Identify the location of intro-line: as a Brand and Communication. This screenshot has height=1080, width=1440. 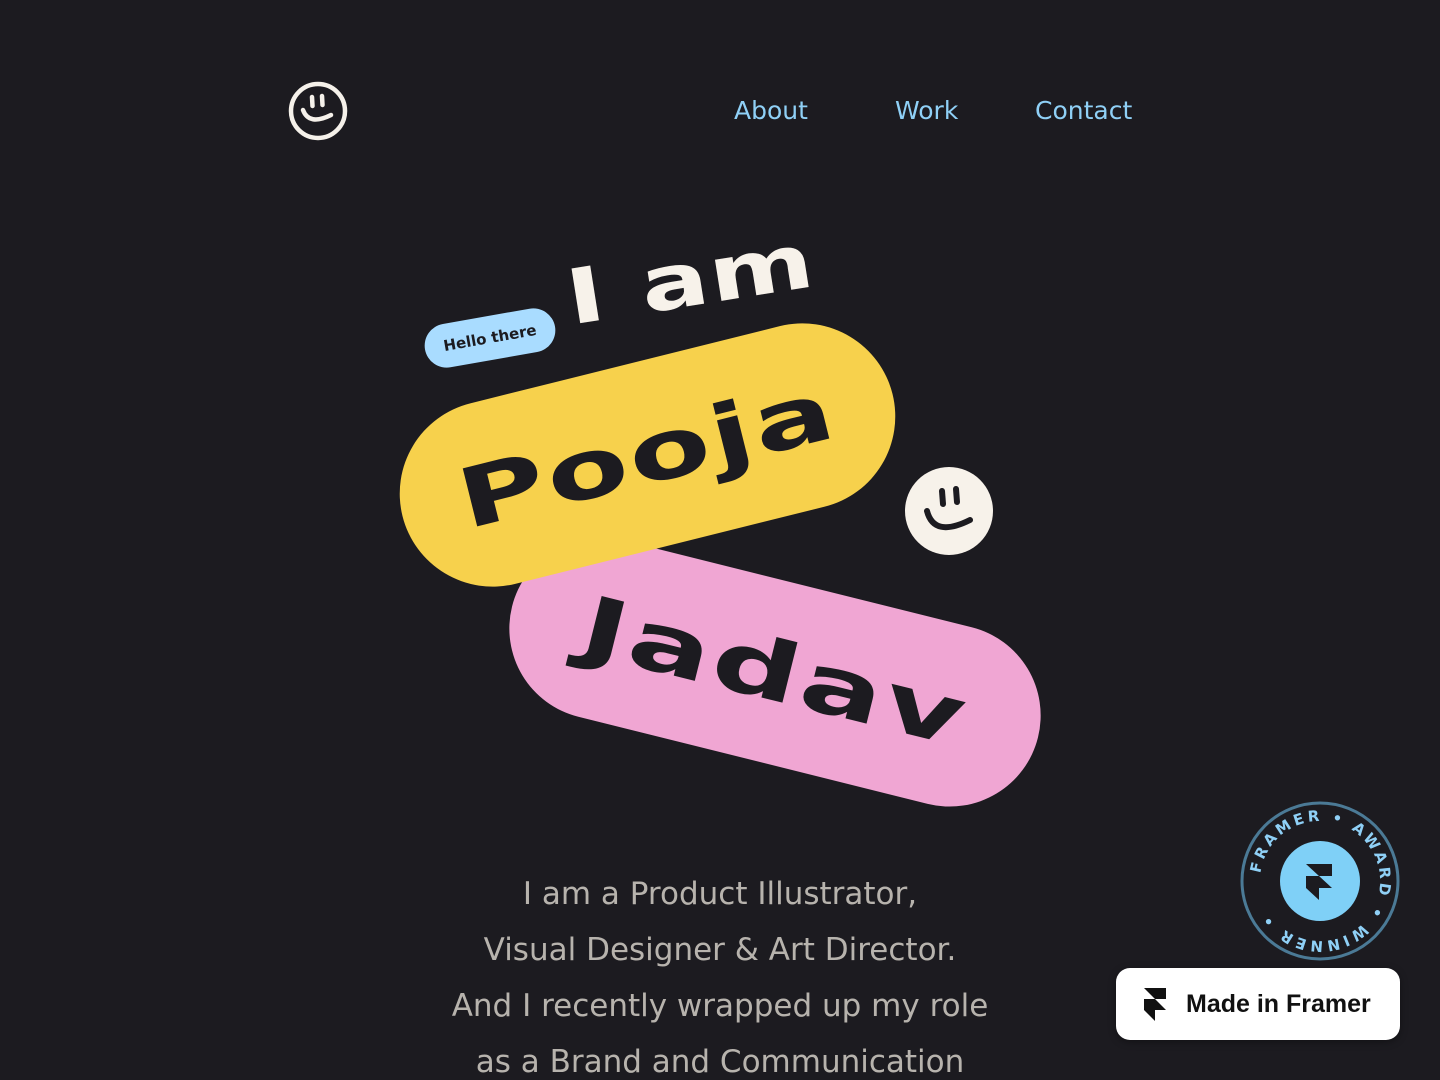
(720, 1062).